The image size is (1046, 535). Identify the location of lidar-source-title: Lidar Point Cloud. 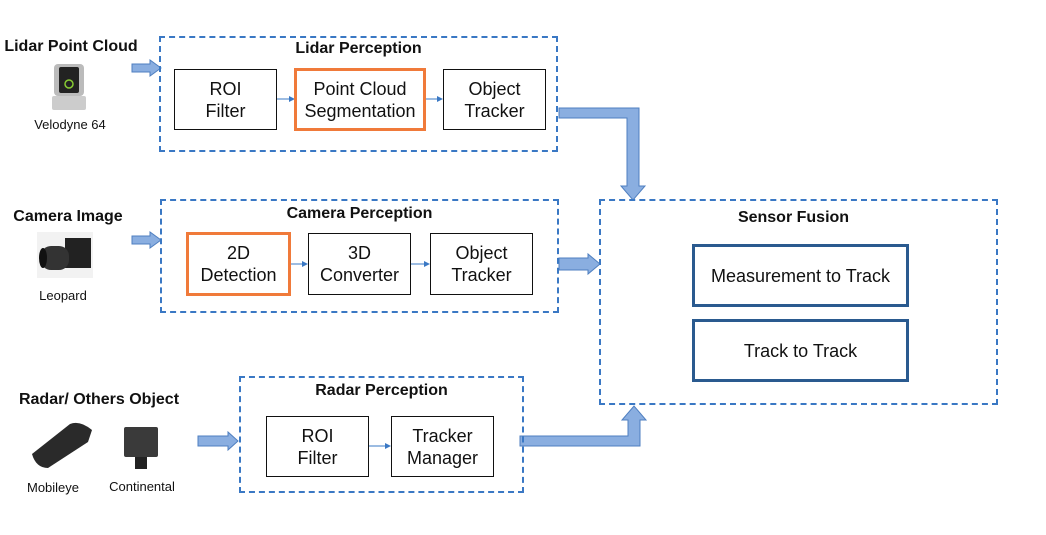
(71, 46).